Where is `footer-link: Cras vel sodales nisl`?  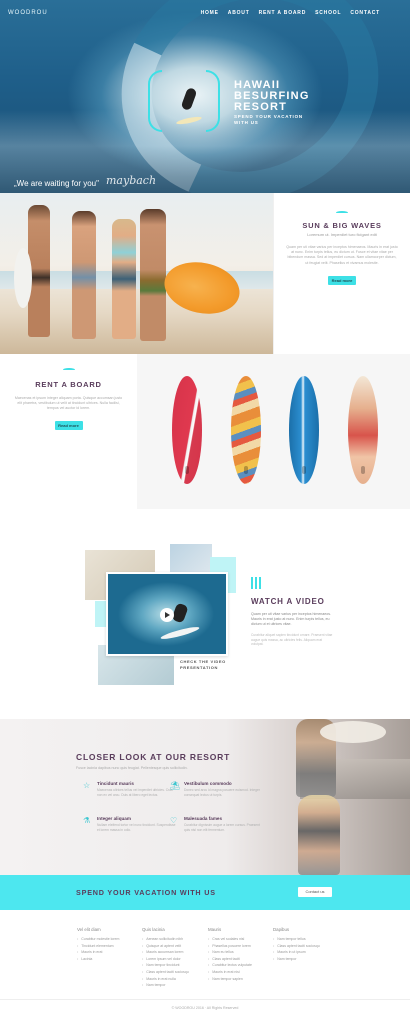 footer-link: Cras vel sodales nisl is located at coordinates (238, 939).